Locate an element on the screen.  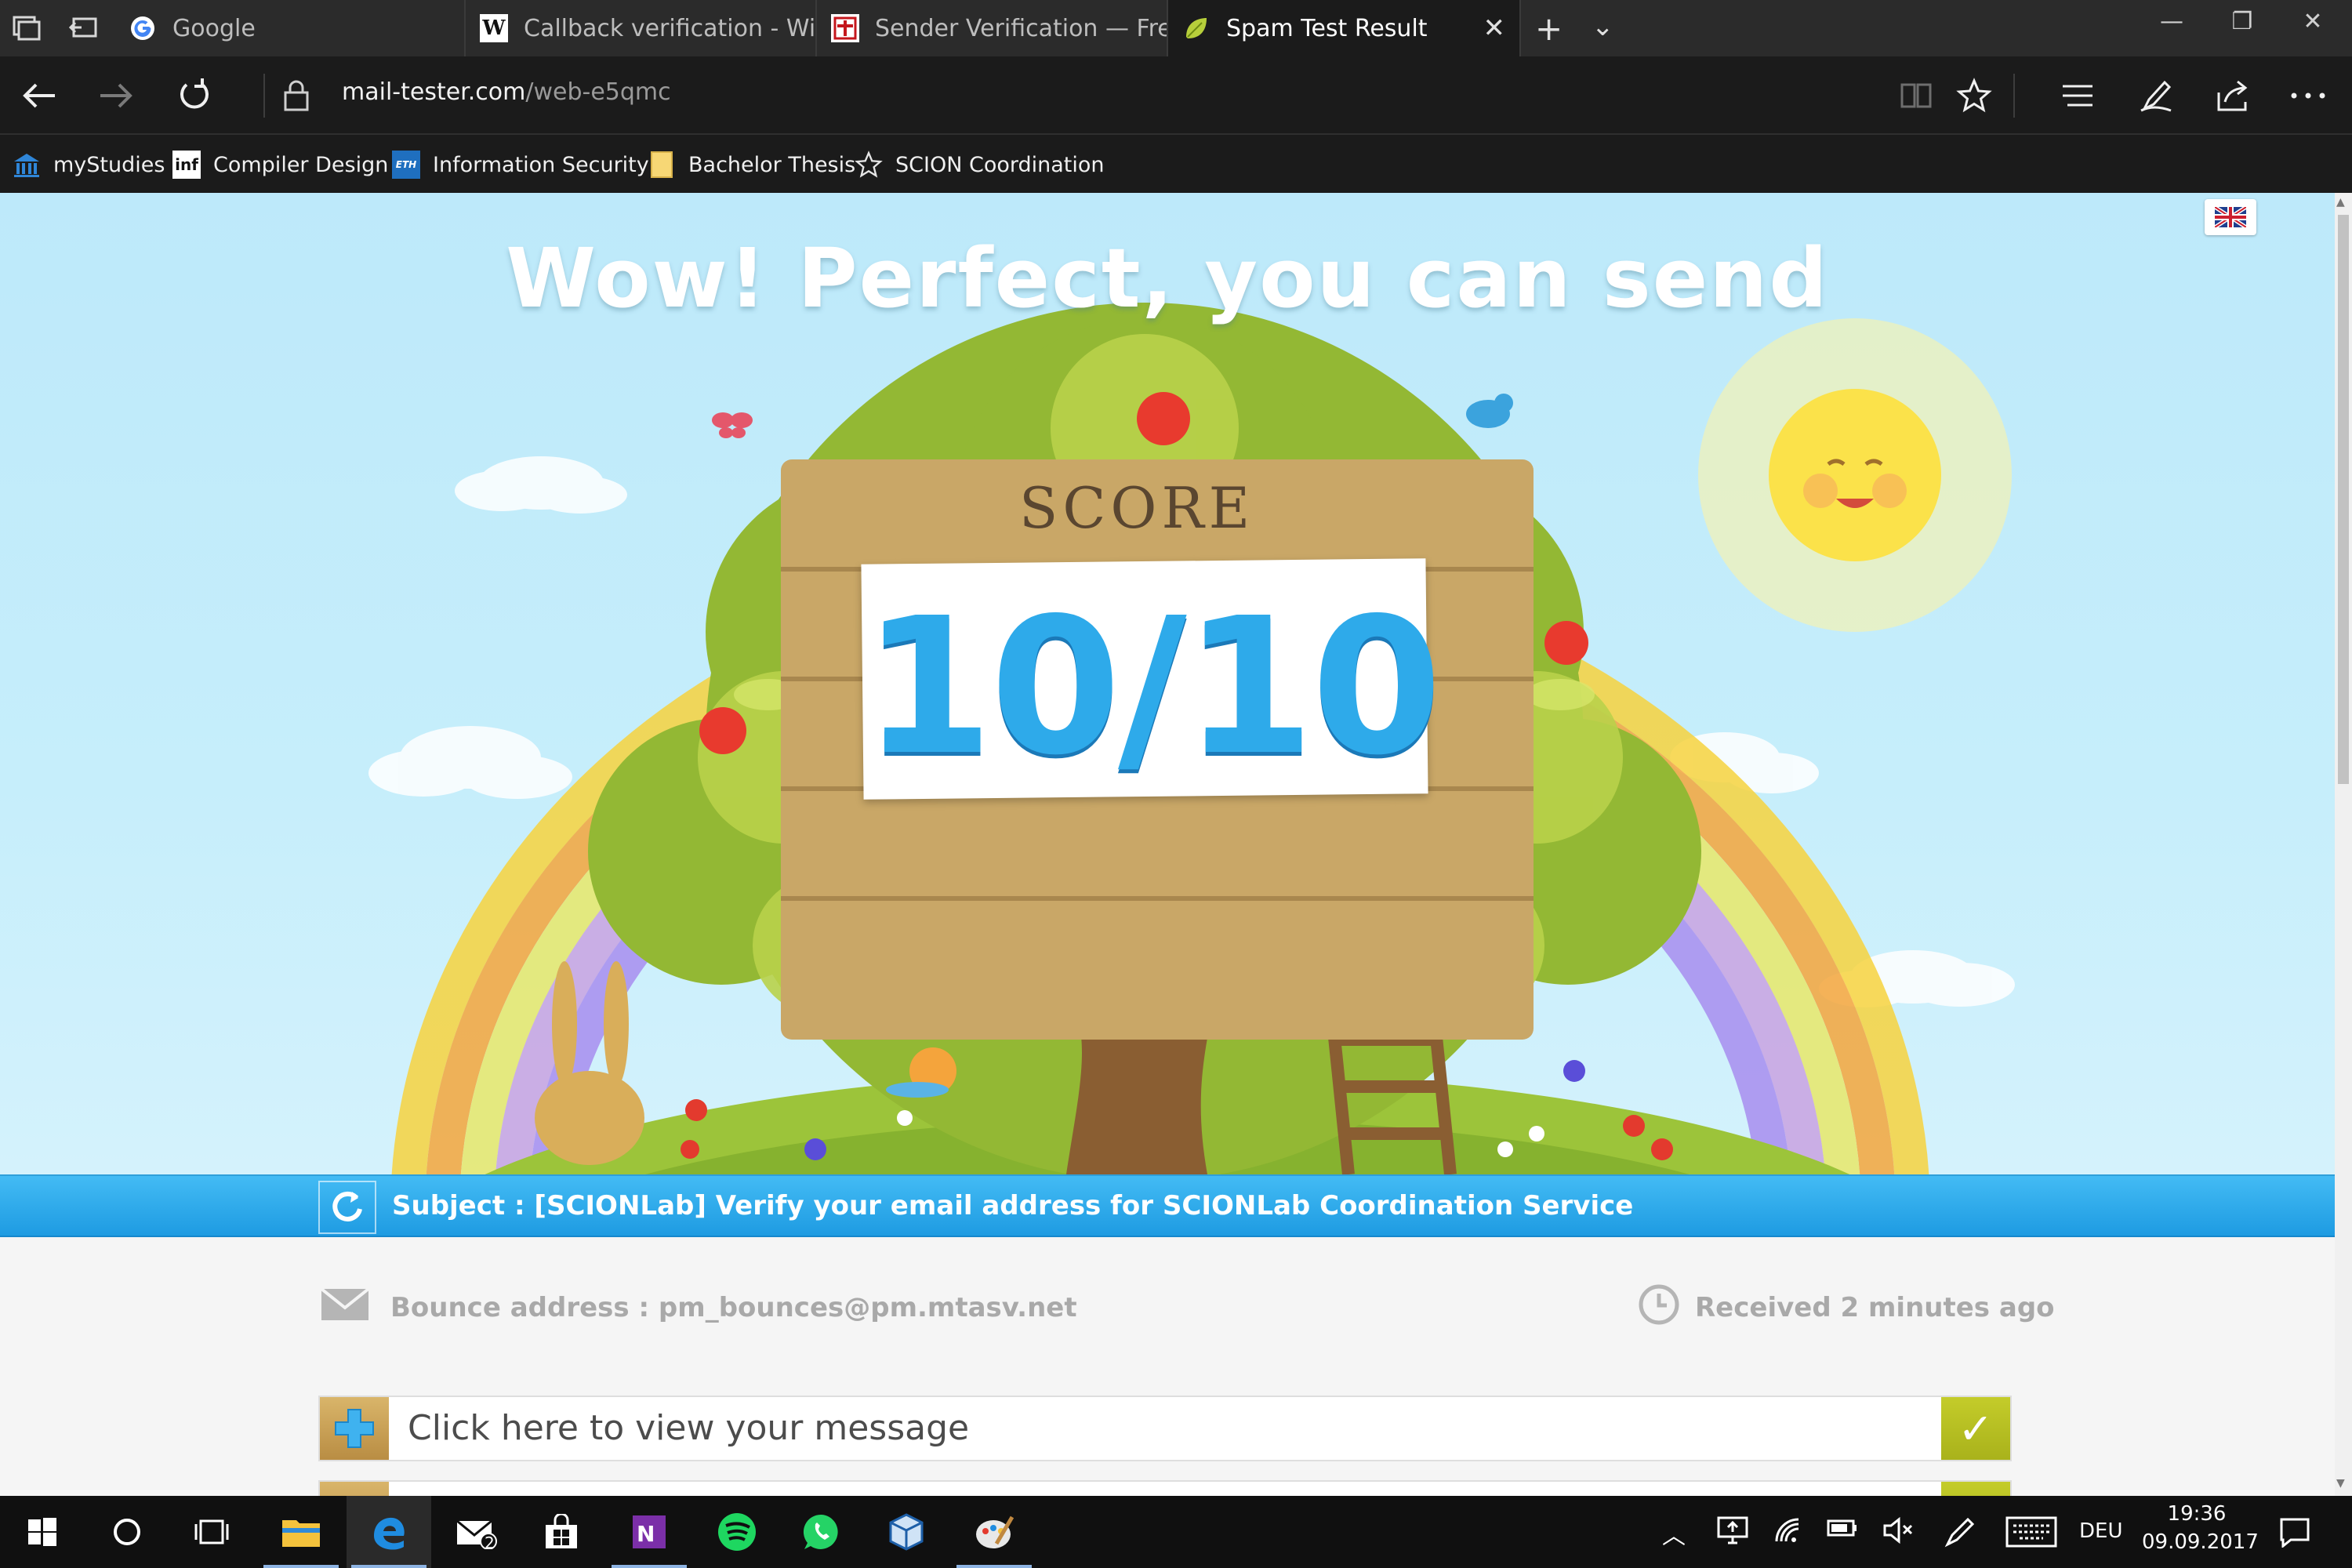
svg-text: N is located at coordinates (646, 1534).